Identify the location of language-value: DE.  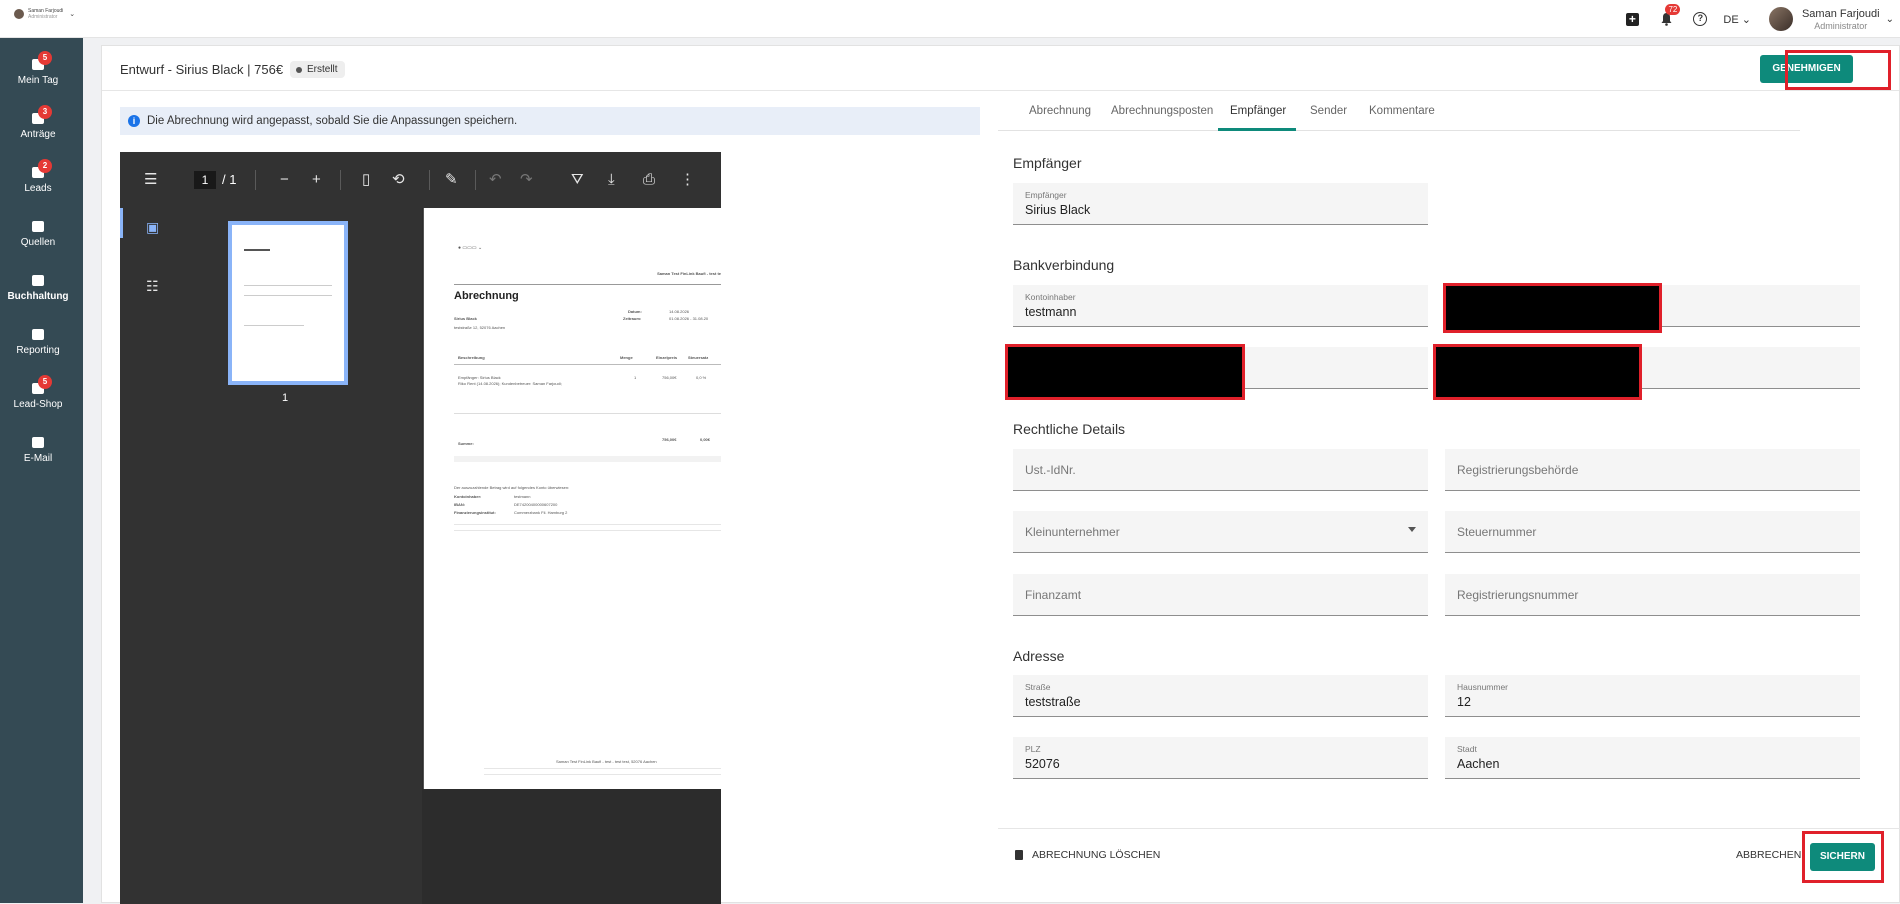
(1731, 19).